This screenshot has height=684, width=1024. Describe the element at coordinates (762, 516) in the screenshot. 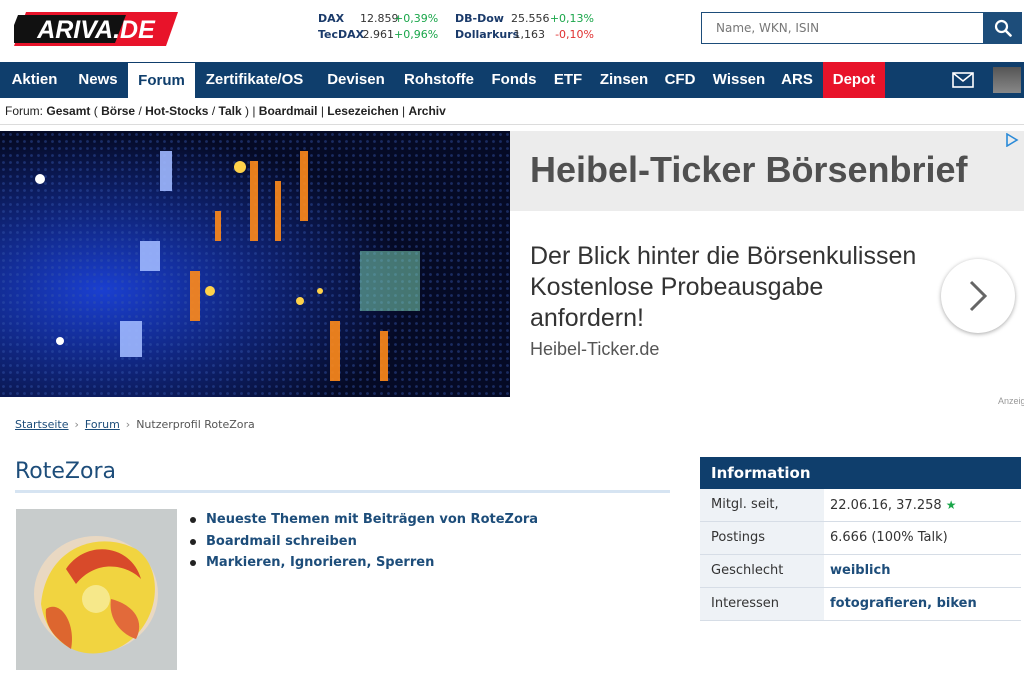

I see `info-label: Mitgl. seit, Sterne` at that location.